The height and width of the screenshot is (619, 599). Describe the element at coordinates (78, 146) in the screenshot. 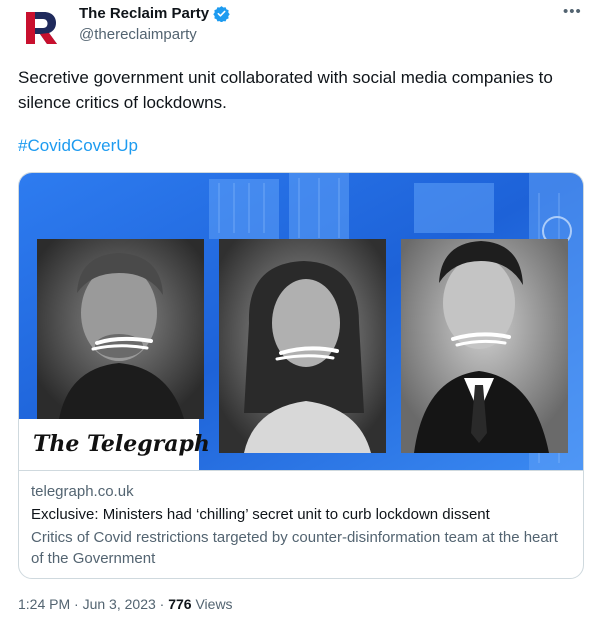

I see `hashtag-link: #CovidCoverUp` at that location.